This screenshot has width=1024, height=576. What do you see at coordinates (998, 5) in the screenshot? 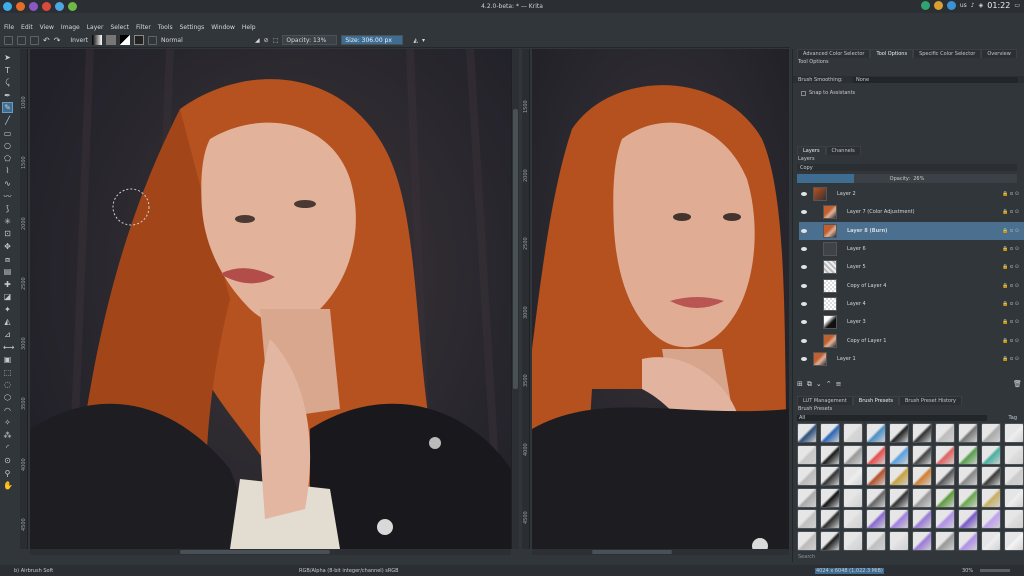
I see `clock: 01:22` at bounding box center [998, 5].